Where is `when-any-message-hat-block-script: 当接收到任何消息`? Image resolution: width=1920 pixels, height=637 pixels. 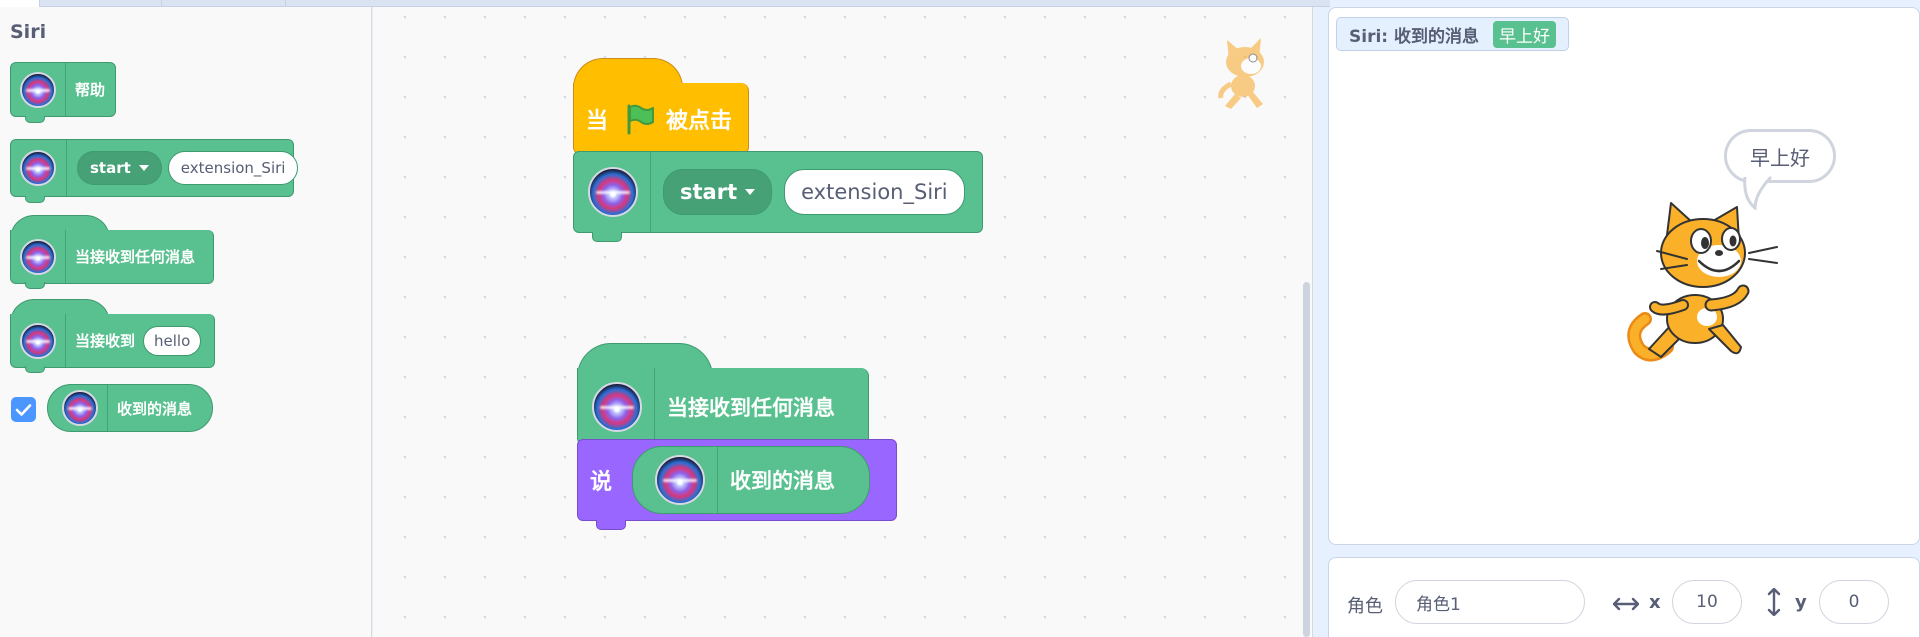 when-any-message-hat-block-script: 当接收到任何消息 is located at coordinates (723, 407).